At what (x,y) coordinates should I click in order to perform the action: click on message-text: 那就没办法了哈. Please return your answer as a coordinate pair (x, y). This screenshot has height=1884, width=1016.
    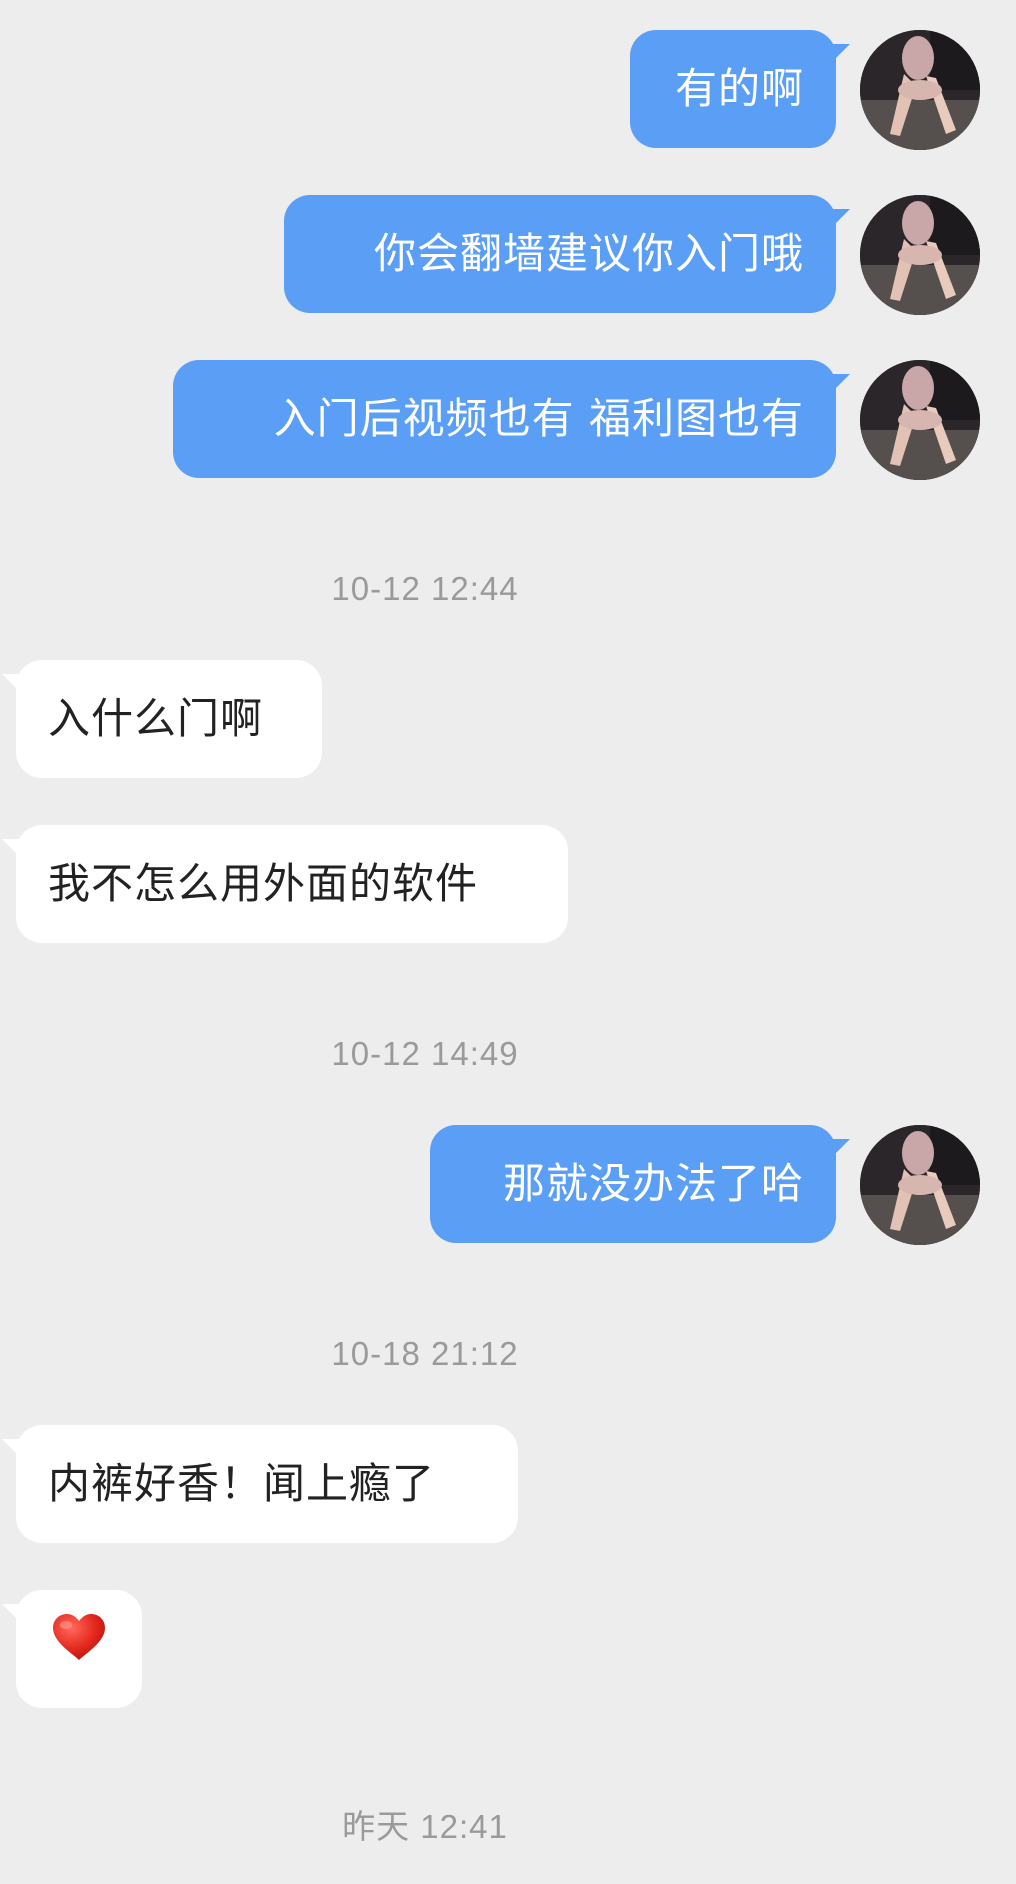
    Looking at the image, I should click on (653, 1183).